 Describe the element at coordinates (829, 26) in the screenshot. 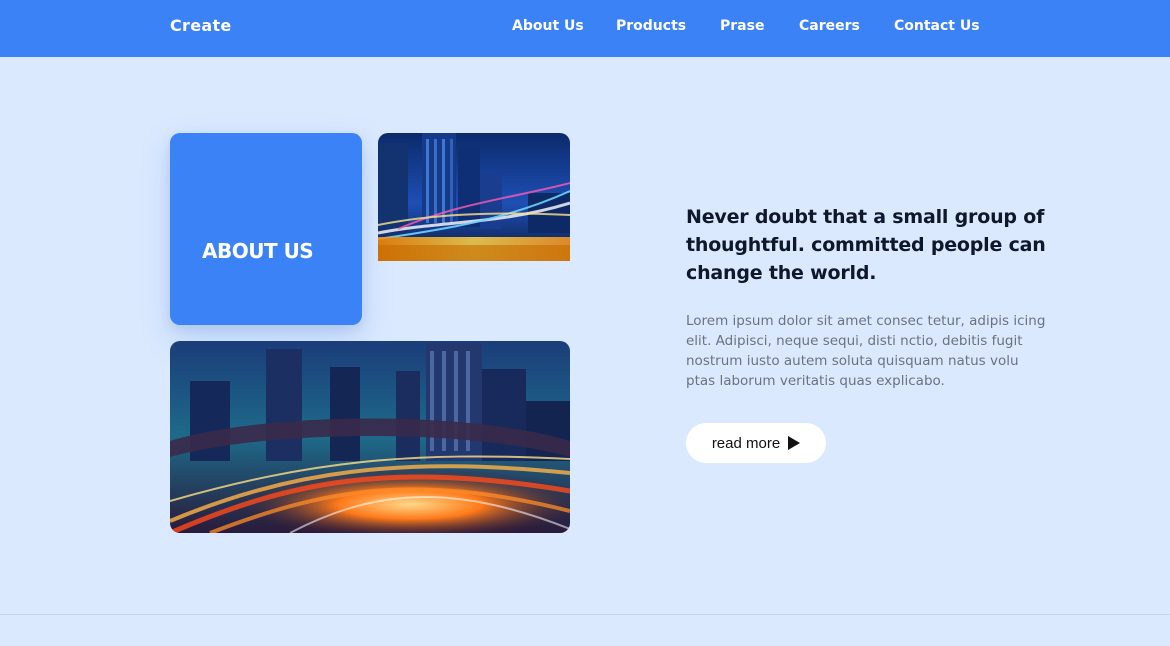

I see `nav-link-careers: Careers` at that location.